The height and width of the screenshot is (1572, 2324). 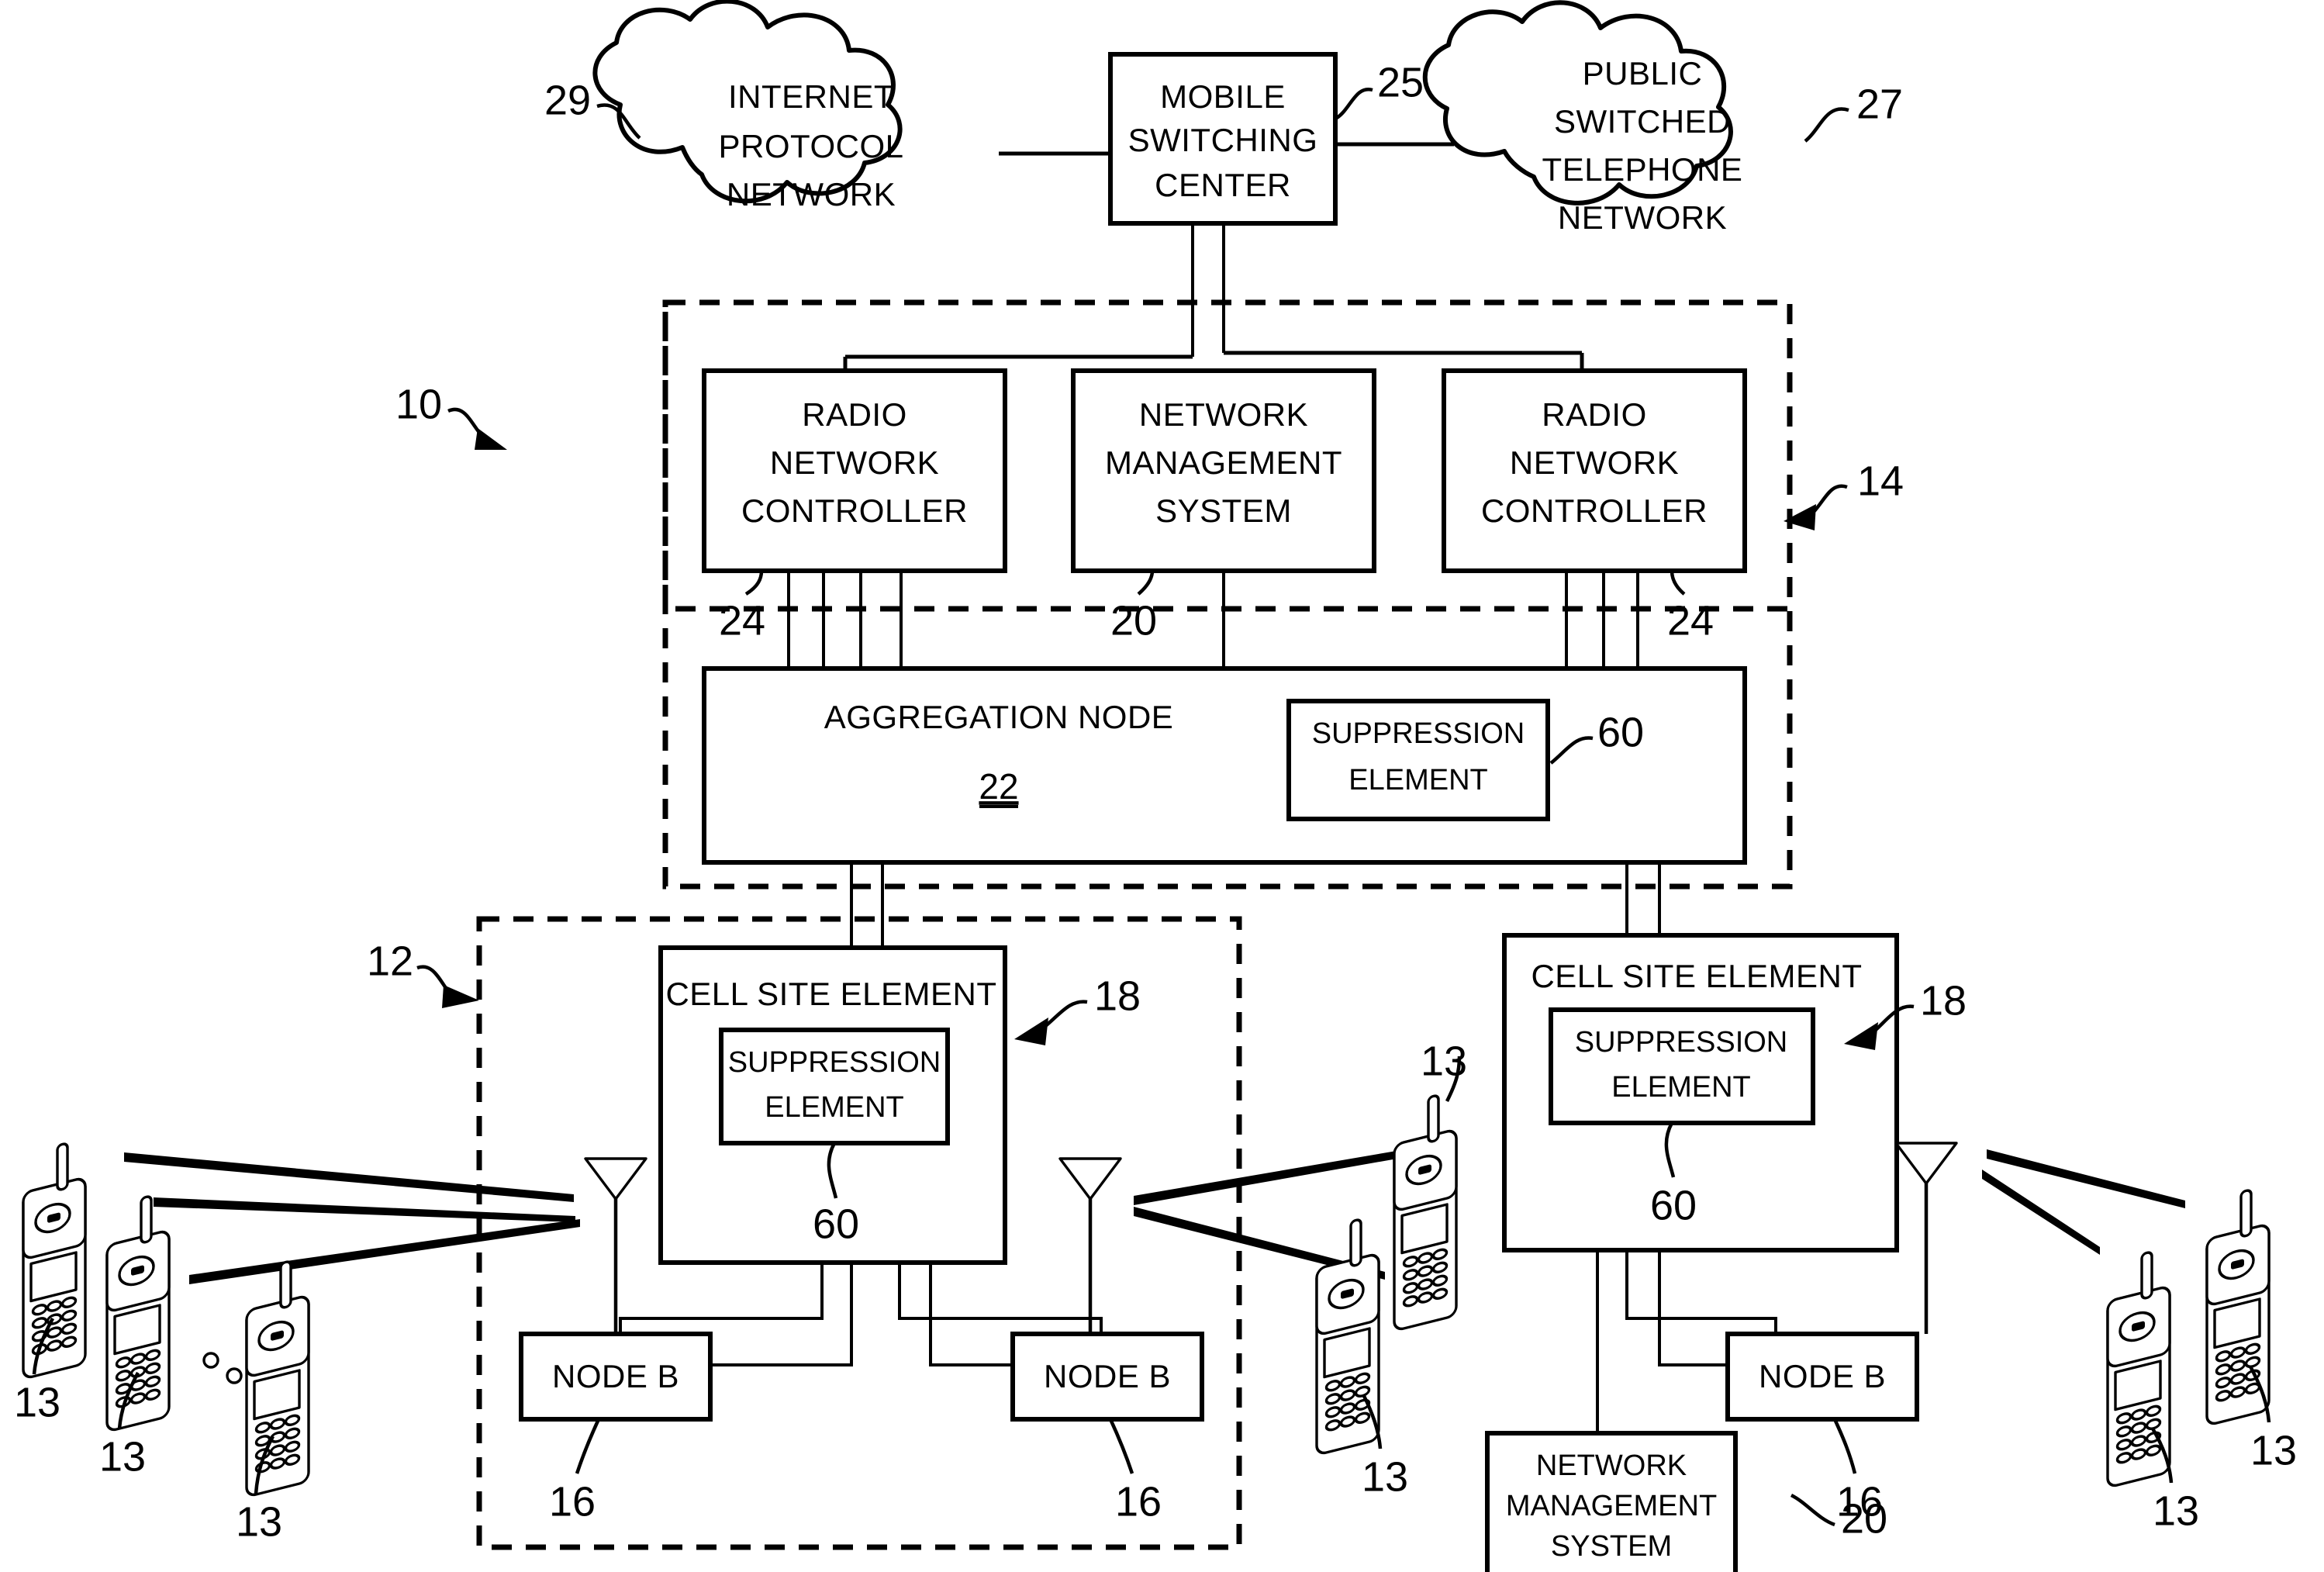 I want to click on rnc-left-line-3: CONTROLLER, so click(x=854, y=510).